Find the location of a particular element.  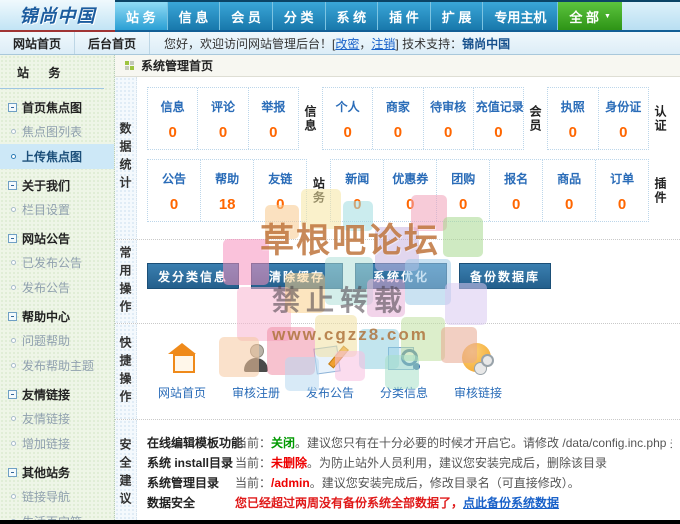

sidebar-item: 增加链接 is located at coordinates (57, 443).